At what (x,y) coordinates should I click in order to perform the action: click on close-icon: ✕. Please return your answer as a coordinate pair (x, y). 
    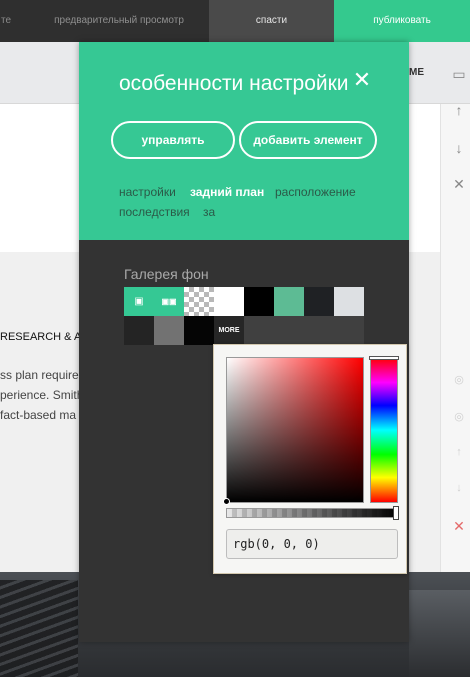
    Looking at the image, I should click on (362, 80).